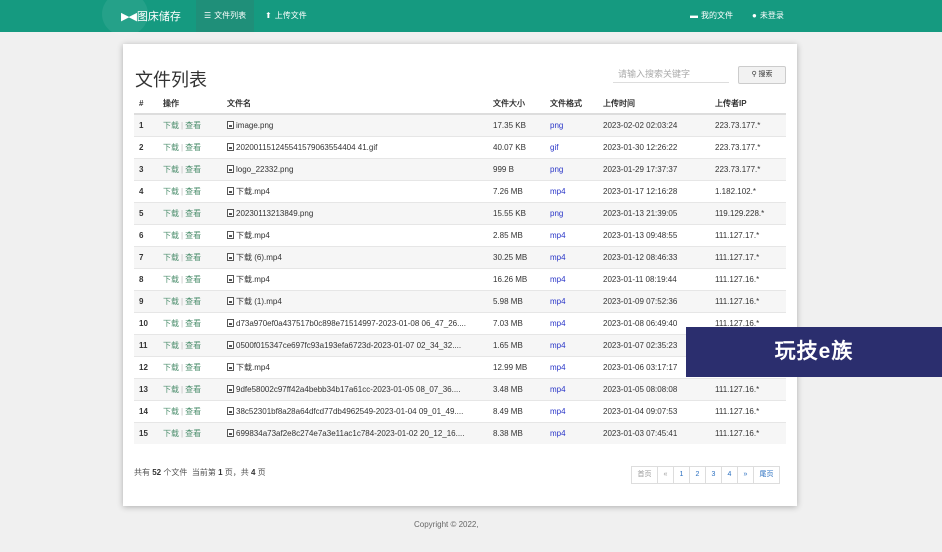 Image resolution: width=942 pixels, height=552 pixels. What do you see at coordinates (654, 234) in the screenshot?
I see `upload-time: 2023-01-13 09:48:55` at bounding box center [654, 234].